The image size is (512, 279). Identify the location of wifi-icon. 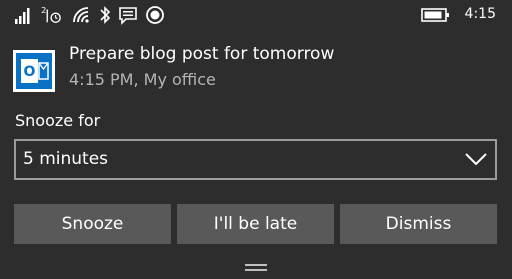
(81, 15).